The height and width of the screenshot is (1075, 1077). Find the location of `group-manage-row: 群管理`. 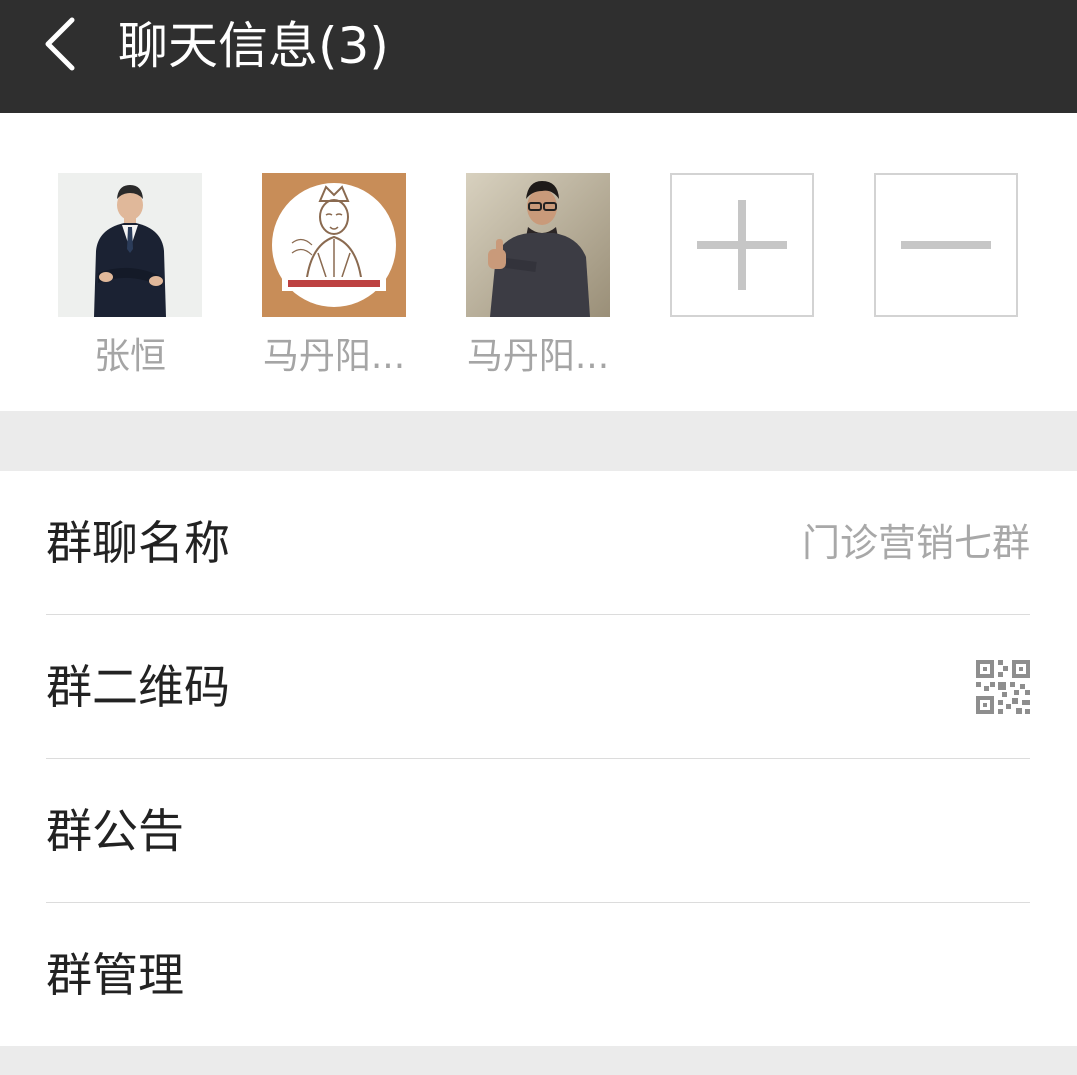

group-manage-row: 群管理 is located at coordinates (538, 974).